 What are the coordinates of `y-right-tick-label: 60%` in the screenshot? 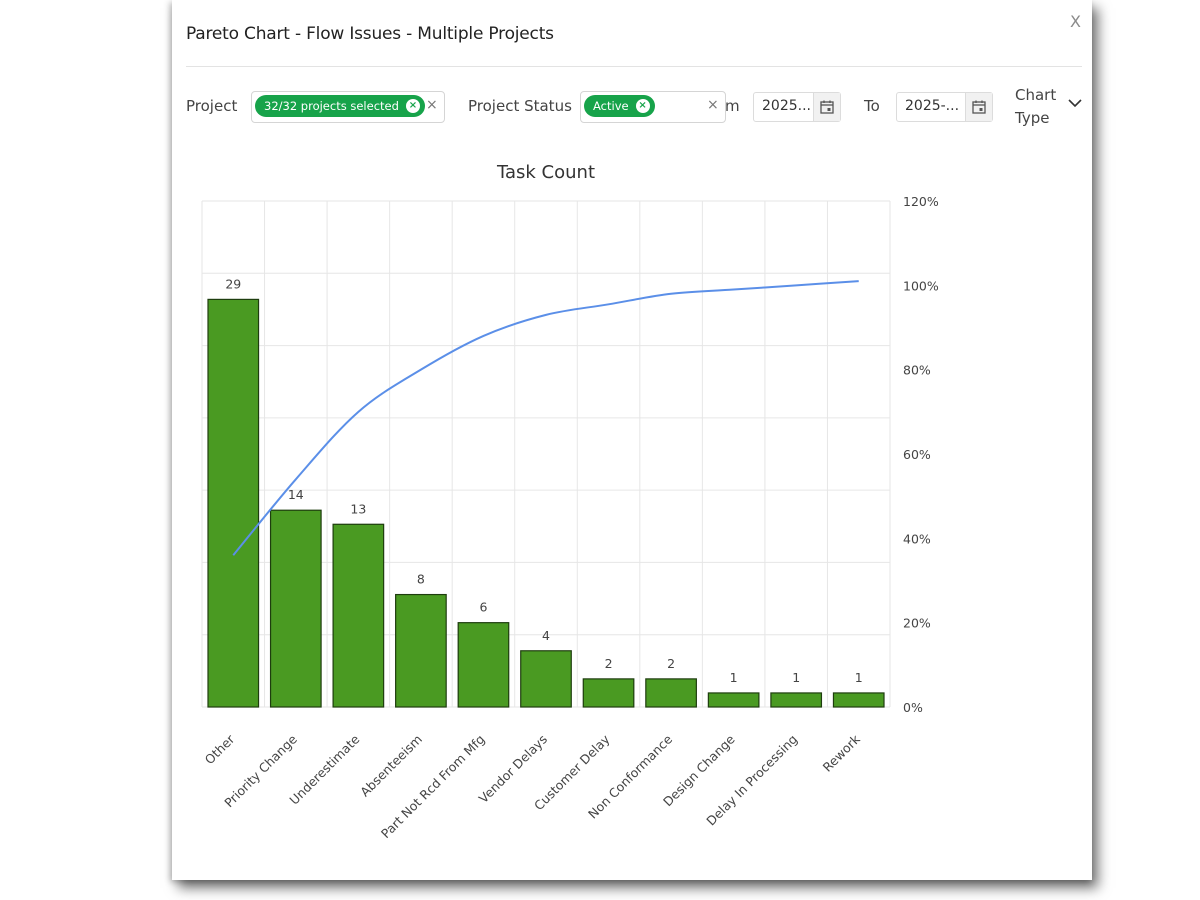 It's located at (917, 454).